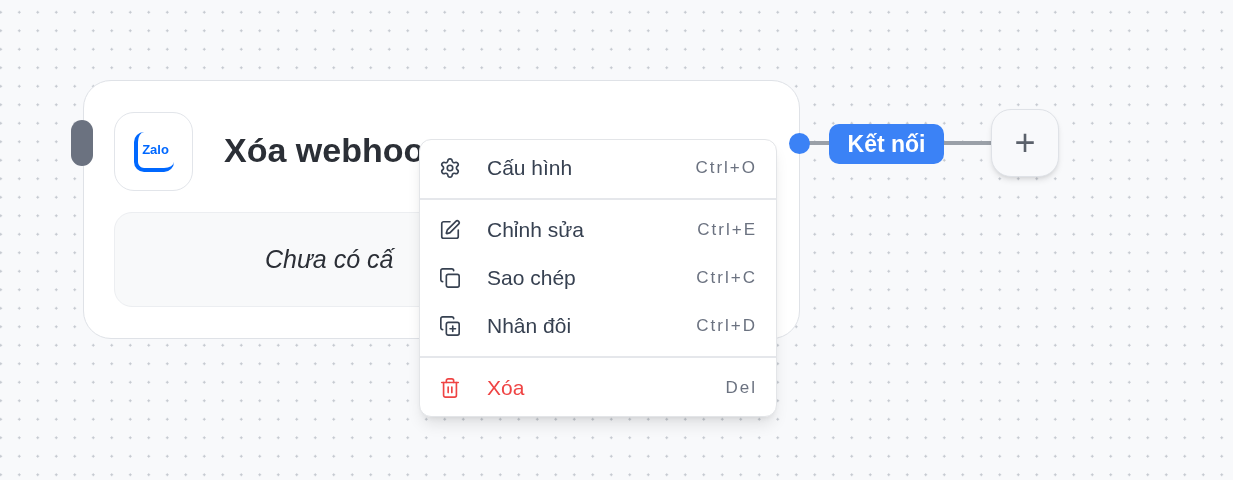 This screenshot has height=480, width=1233. I want to click on pencil-square-icon, so click(450, 230).